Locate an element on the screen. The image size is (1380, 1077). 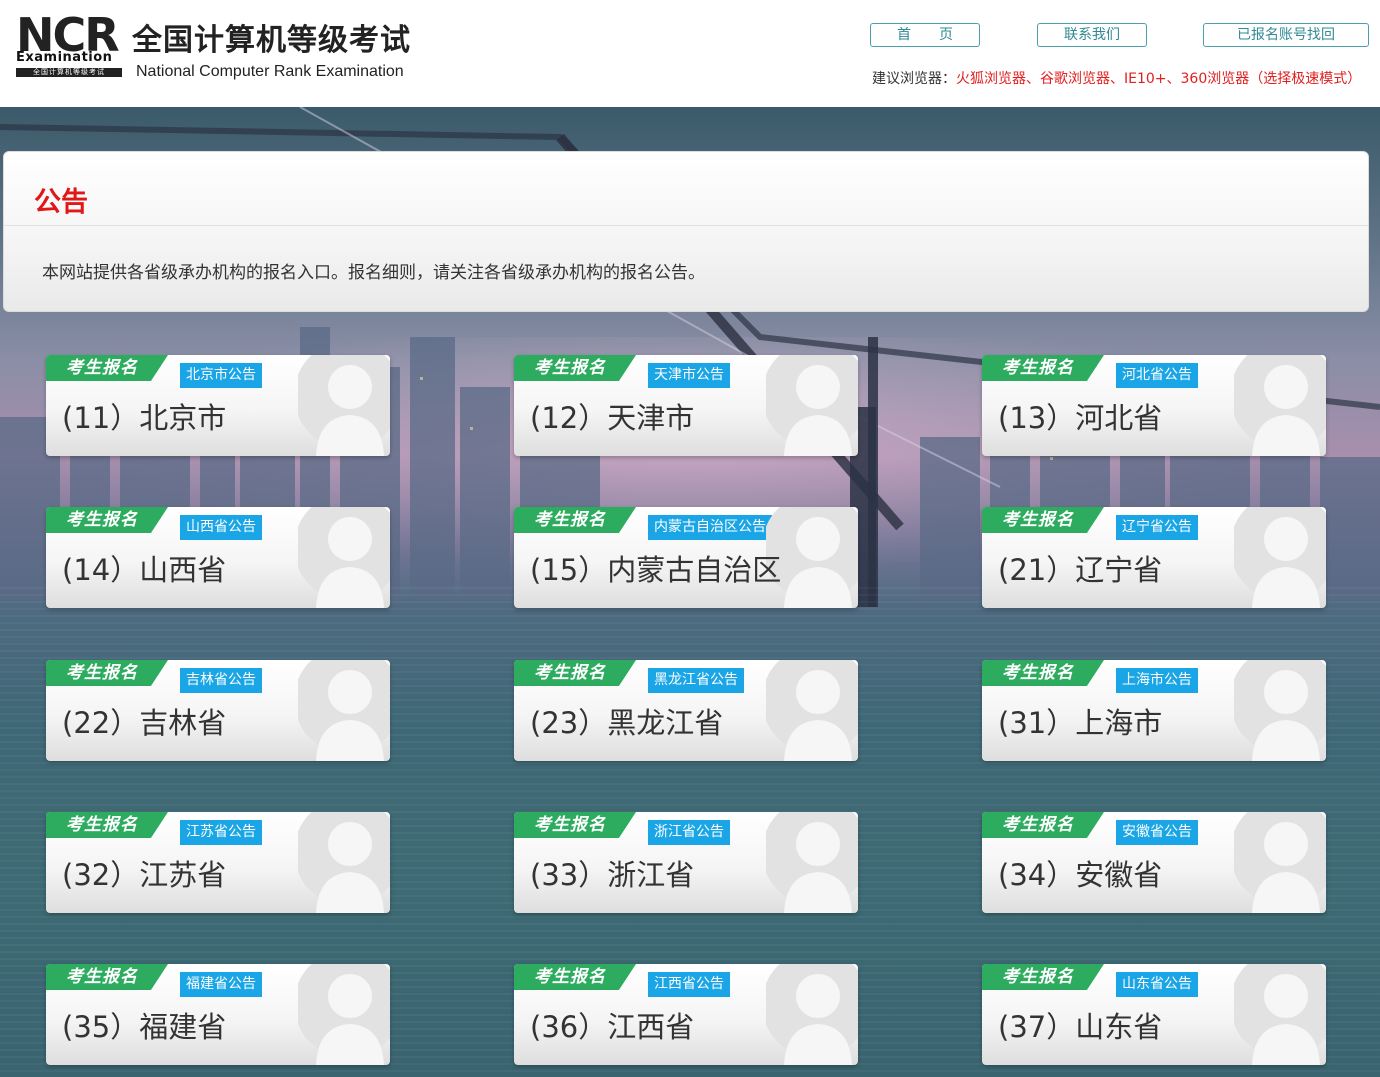
province-card: 考生报名 浙江省公告 (33）浙江省 is located at coordinates (686, 862).